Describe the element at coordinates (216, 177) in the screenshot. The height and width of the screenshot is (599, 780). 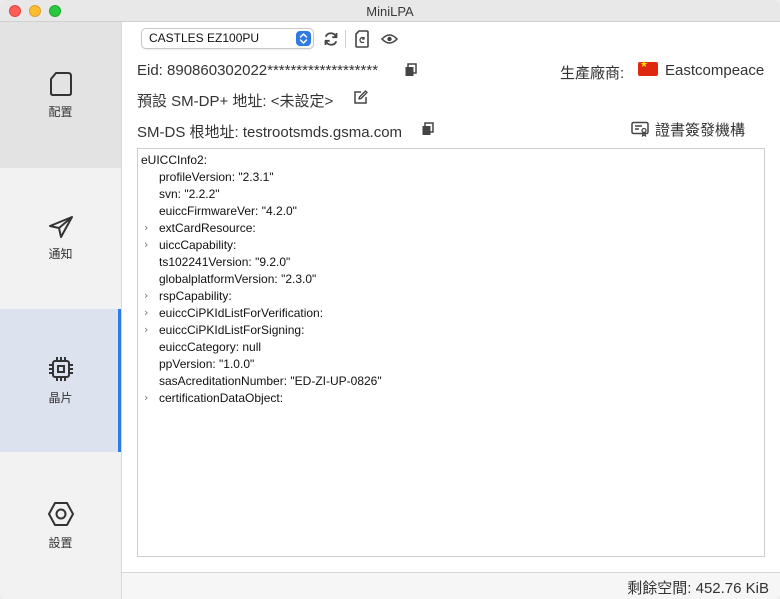
I see `tree-leaf: profileVersion: "2.3.1"` at that location.